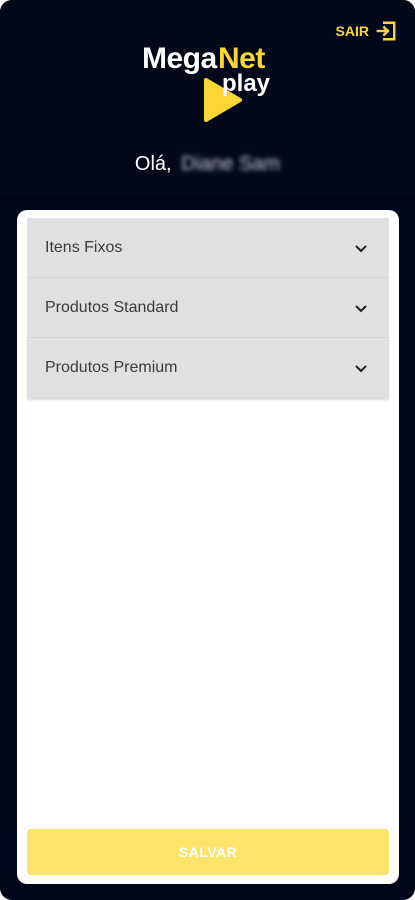  I want to click on accordion-item-produtos-standard: Produtos Standard, so click(208, 308).